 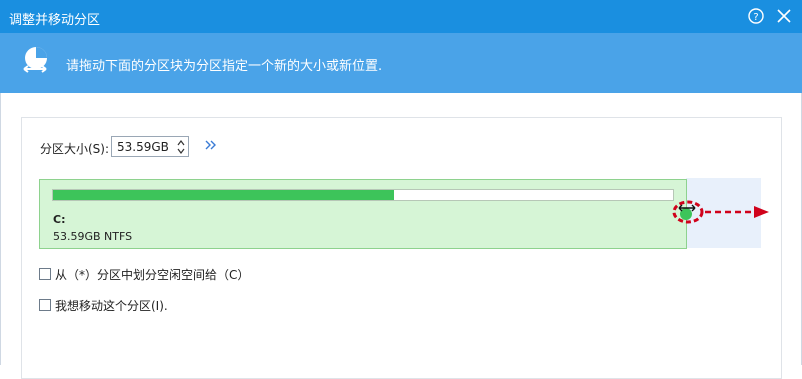 I want to click on size-label: 分区大小(S):, so click(x=75, y=149).